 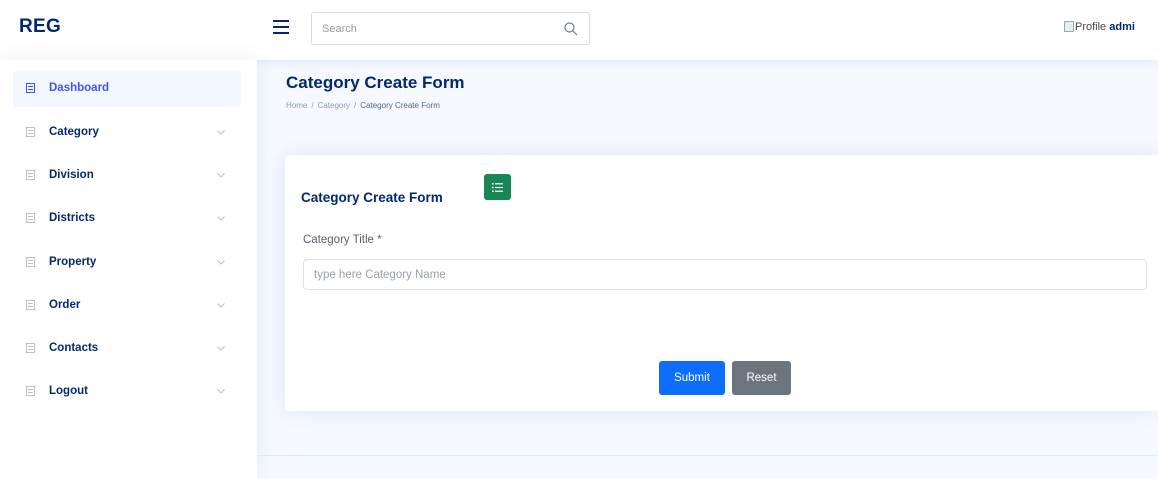 I want to click on sidebar-item-label: Contacts, so click(x=74, y=348).